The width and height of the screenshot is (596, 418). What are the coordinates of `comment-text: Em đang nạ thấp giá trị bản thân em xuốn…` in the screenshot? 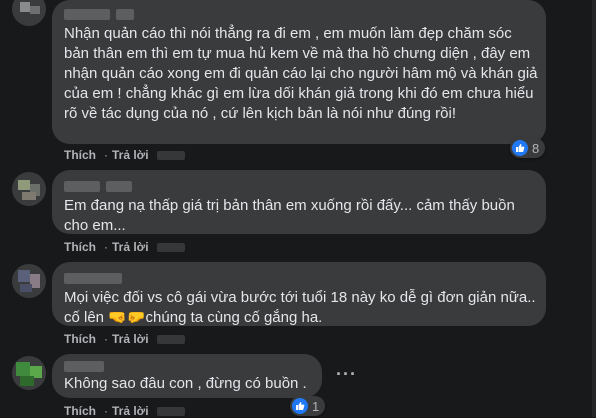 It's located at (292, 215).